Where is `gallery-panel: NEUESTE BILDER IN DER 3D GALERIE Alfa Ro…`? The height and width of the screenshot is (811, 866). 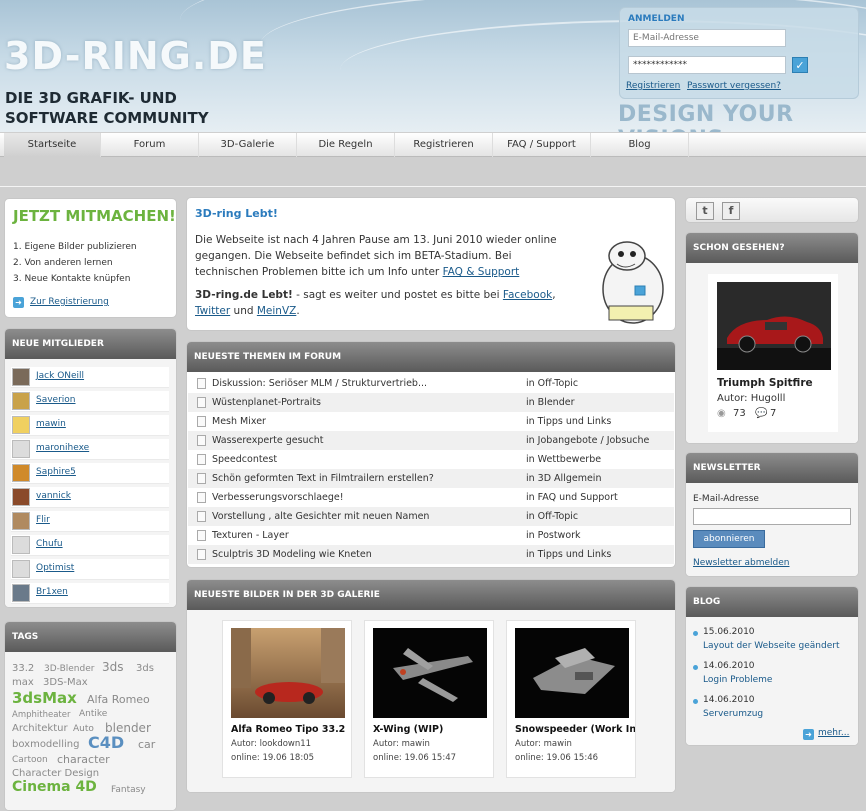 gallery-panel: NEUESTE BILDER IN DER 3D GALERIE Alfa Ro… is located at coordinates (431, 686).